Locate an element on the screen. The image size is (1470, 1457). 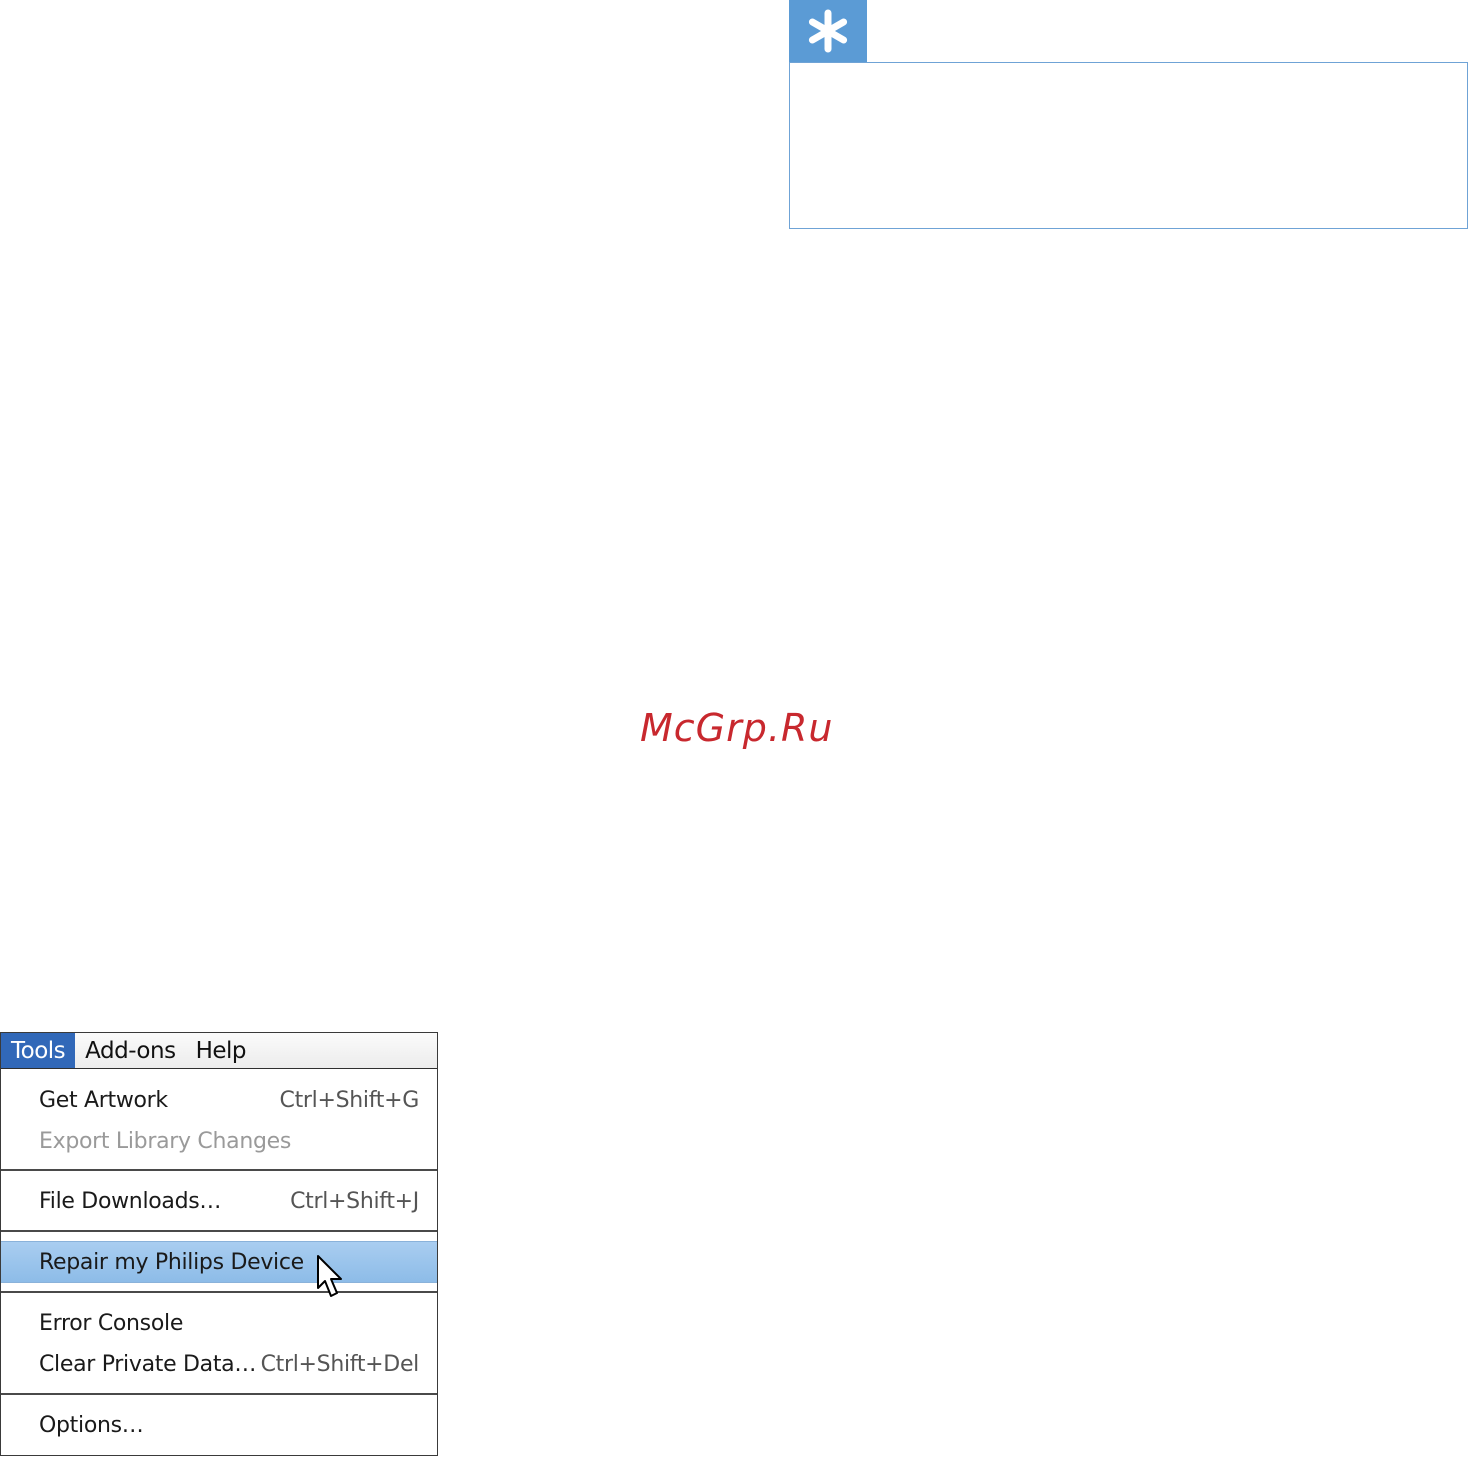
menu-item-shortcut: Ctrl+Shift+Del is located at coordinates (340, 1364).